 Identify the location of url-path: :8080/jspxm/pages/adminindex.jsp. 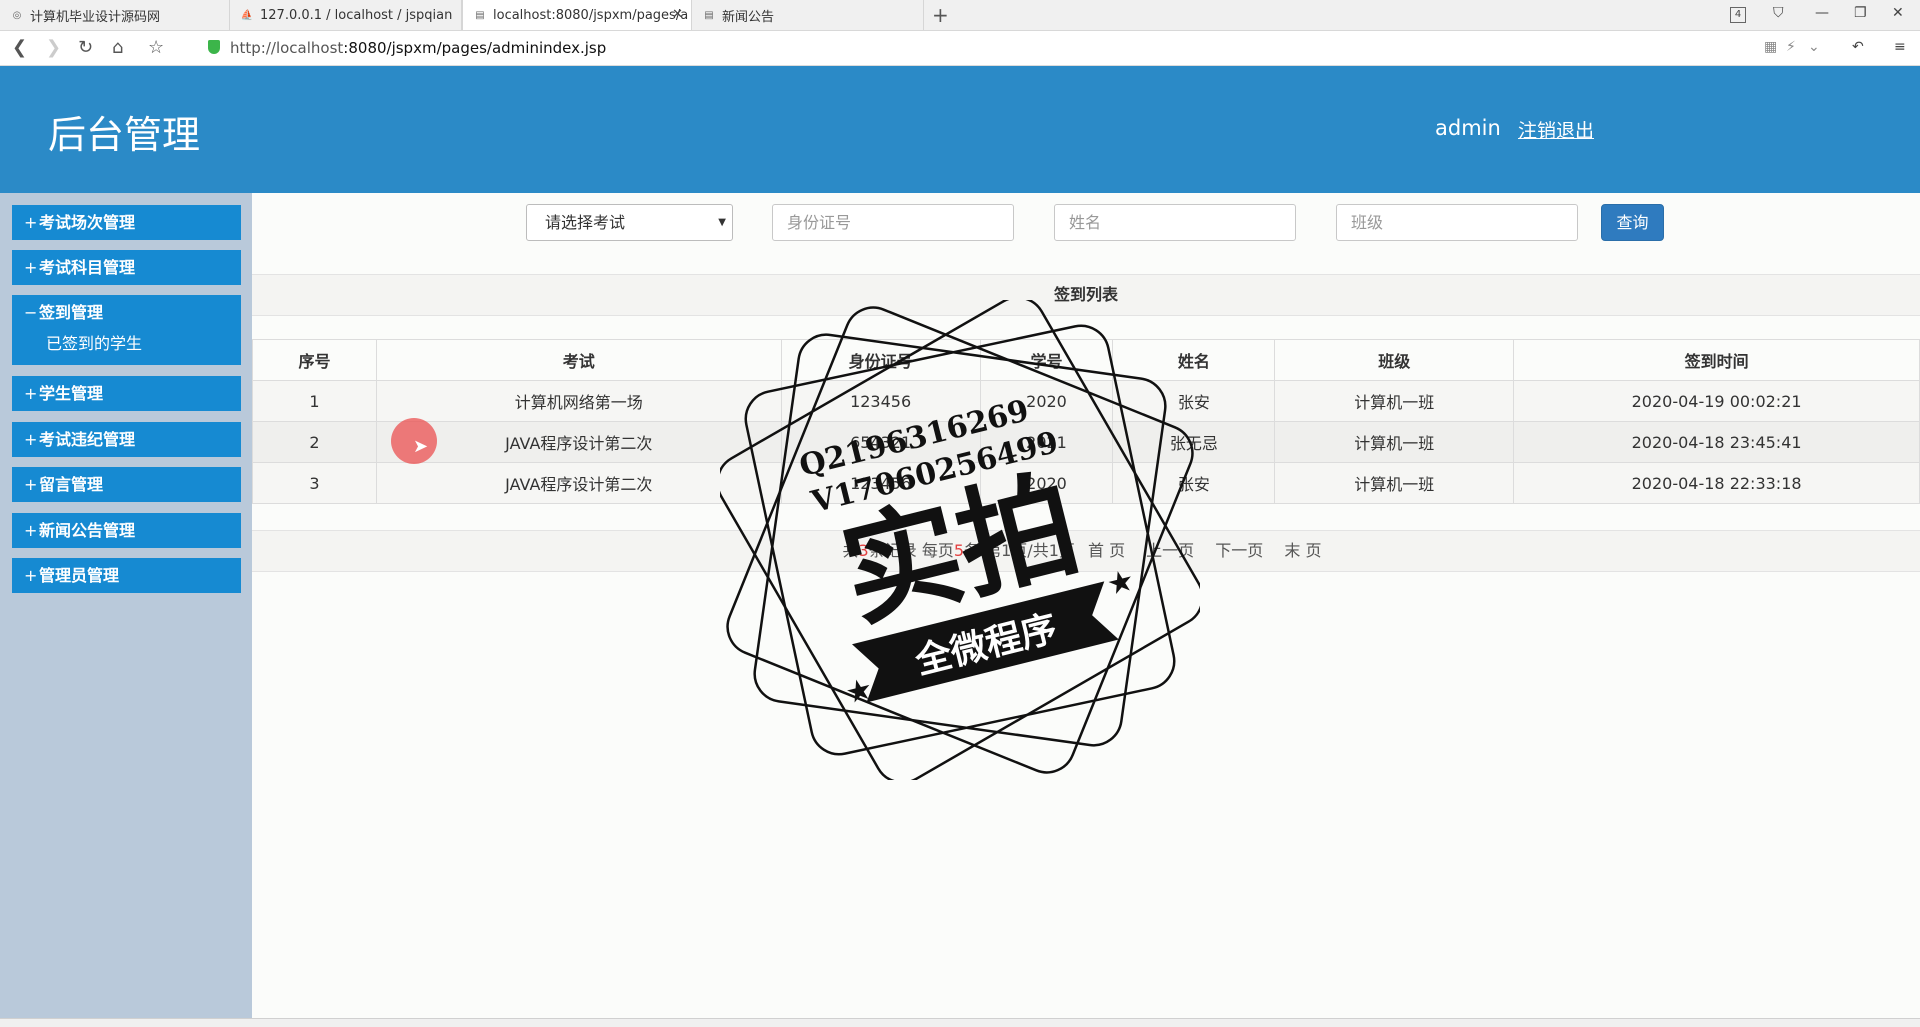
(475, 48).